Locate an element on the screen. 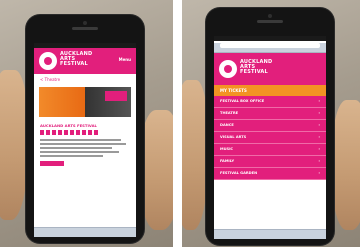  nav-item-visual-arts: VISUAL ARTS › is located at coordinates (270, 138).